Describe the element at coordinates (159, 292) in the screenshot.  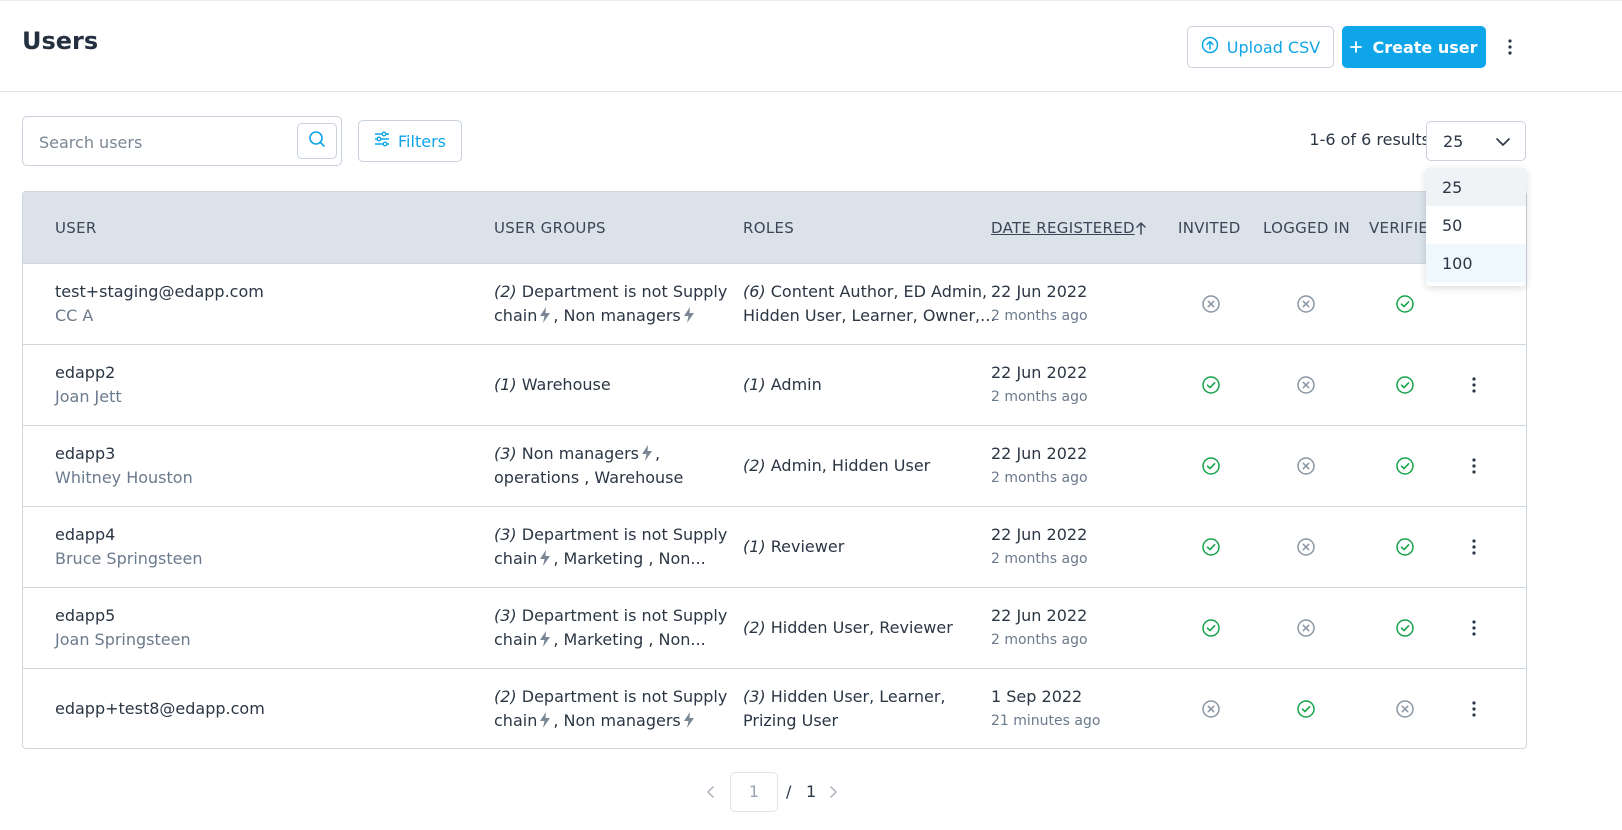
I see `user-email: test+staging@edapp.com` at that location.